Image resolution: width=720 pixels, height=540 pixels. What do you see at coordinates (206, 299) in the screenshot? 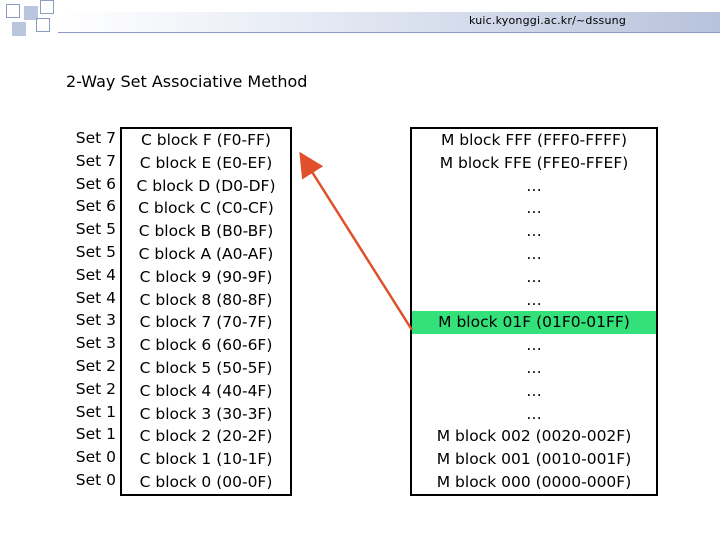
I see `cache-block-row: C block 8 (80-8F)` at bounding box center [206, 299].